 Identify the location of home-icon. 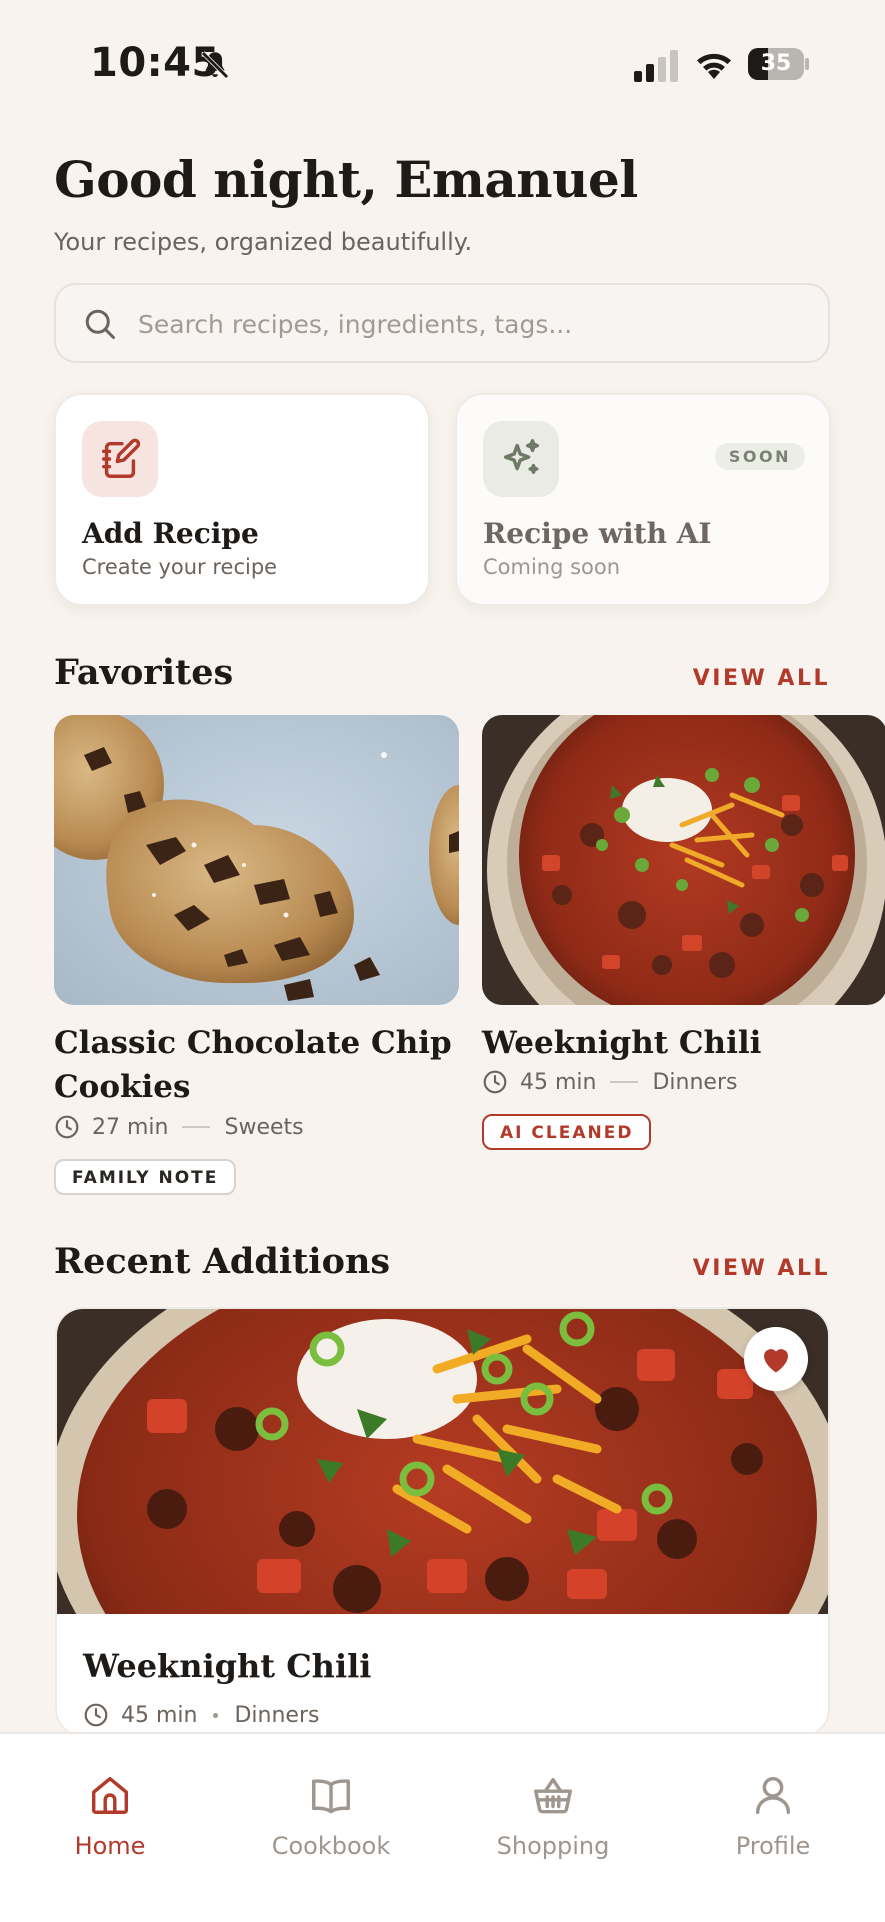
(110, 1795).